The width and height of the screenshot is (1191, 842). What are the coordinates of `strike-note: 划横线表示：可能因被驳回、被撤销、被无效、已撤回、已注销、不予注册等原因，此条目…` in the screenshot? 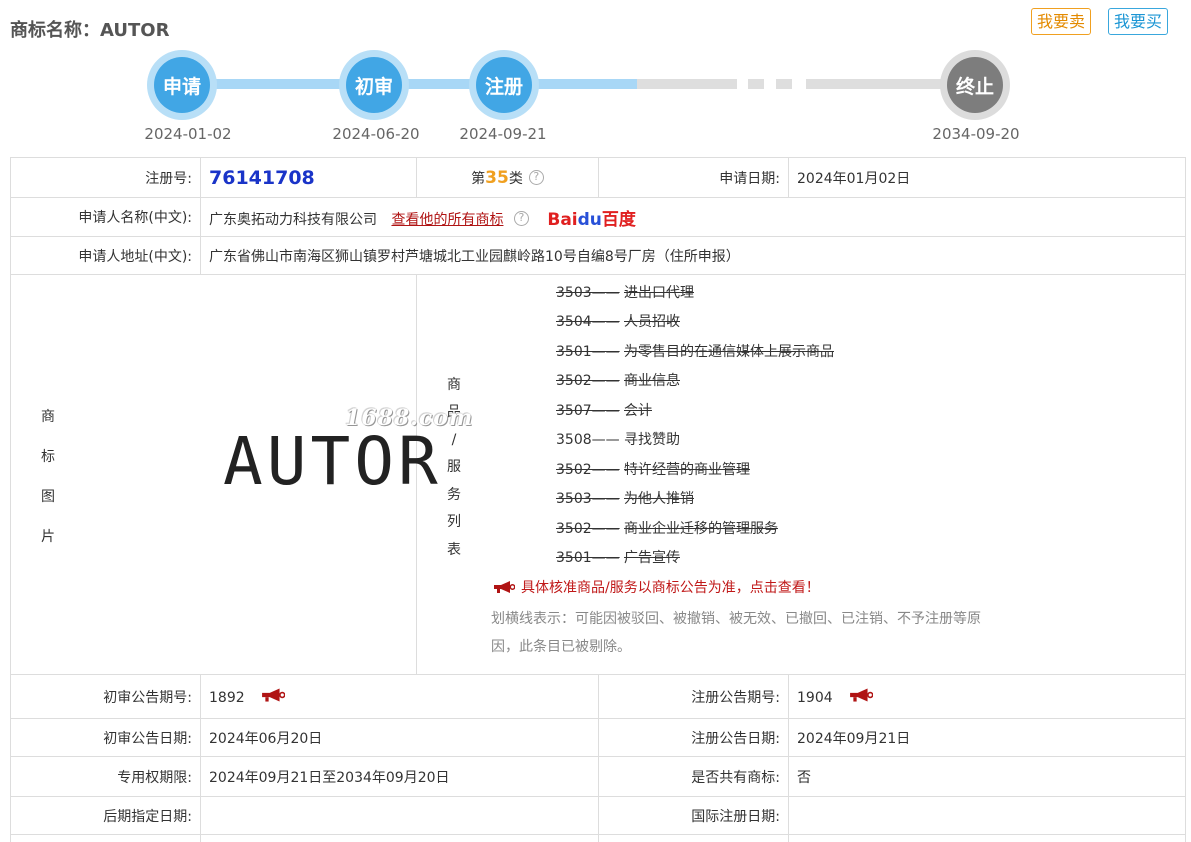 It's located at (736, 632).